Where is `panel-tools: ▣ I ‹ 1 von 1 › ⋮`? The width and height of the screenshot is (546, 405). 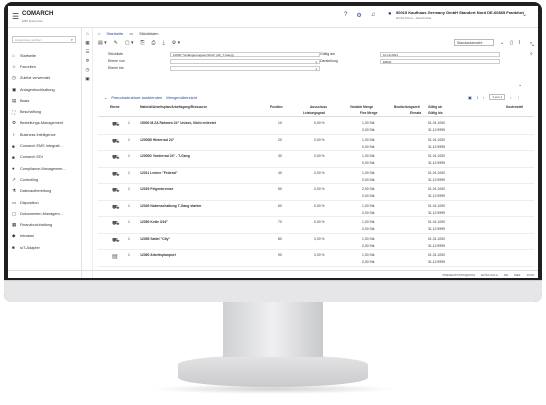
panel-tools: ▣ I ‹ 1 von 1 › ⋮ is located at coordinates (494, 97).